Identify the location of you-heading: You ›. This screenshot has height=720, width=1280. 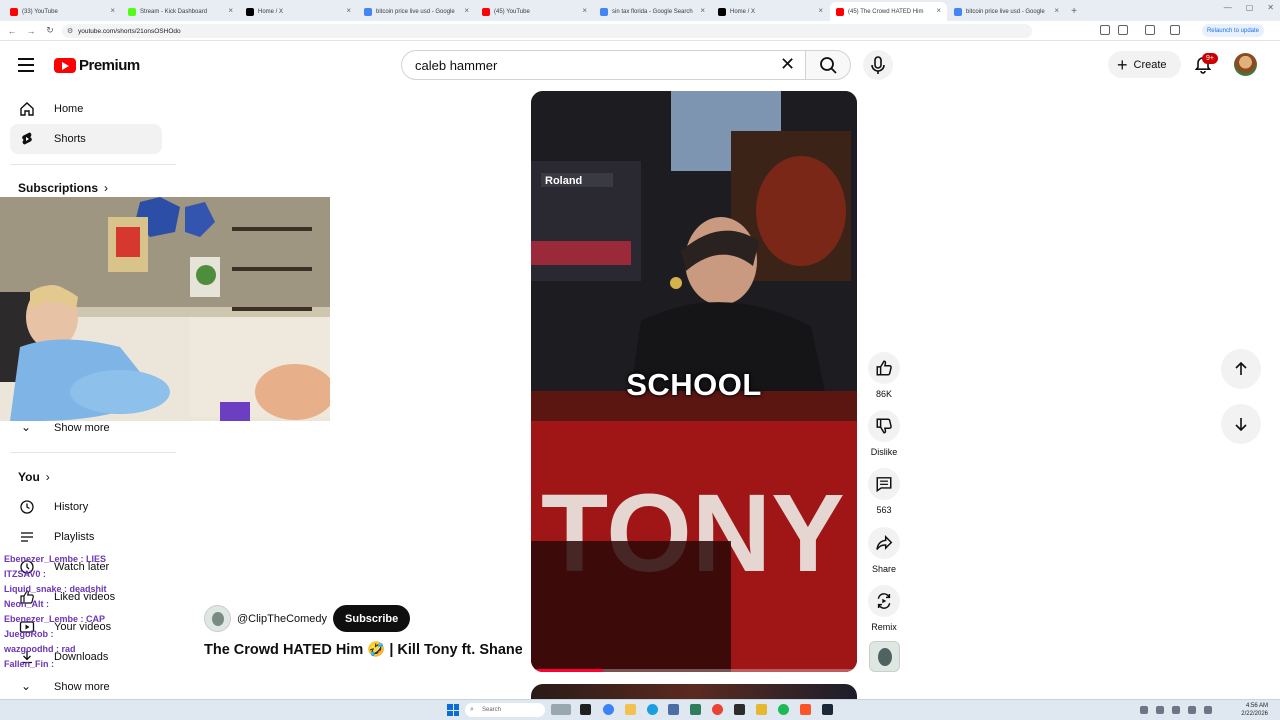
(34, 477).